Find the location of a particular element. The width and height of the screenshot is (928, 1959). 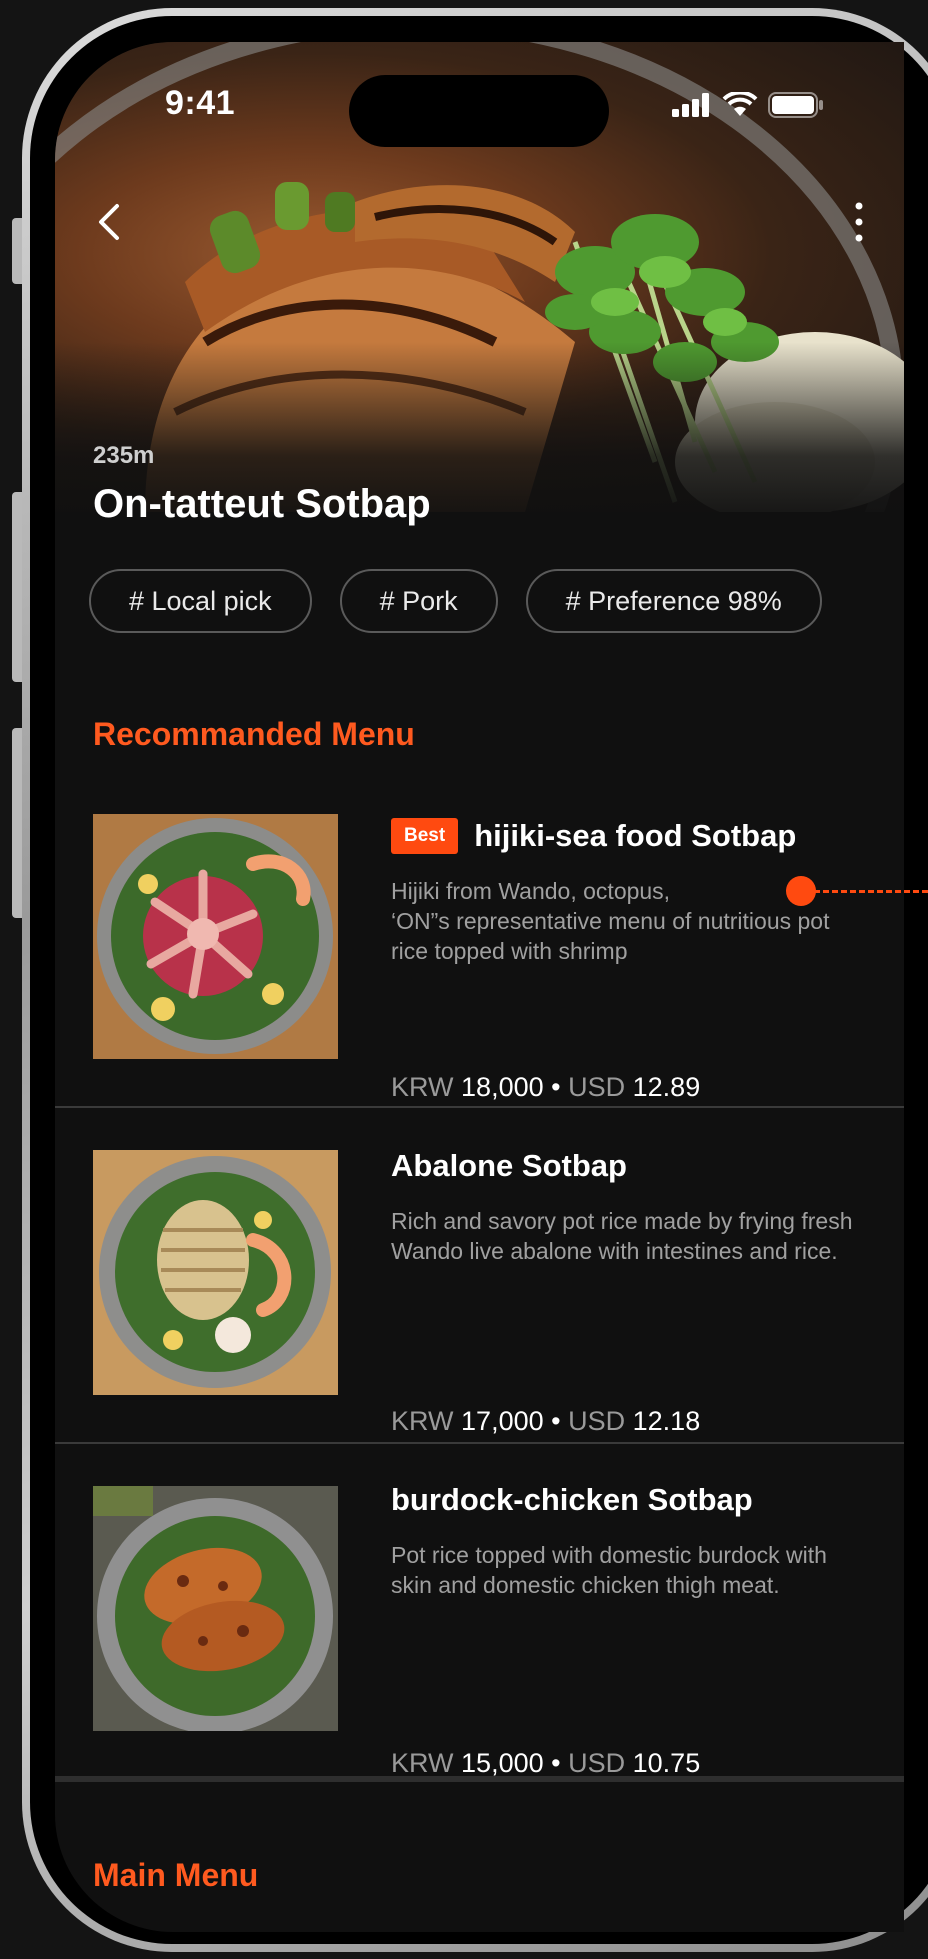

section-divider is located at coordinates (479, 1779).